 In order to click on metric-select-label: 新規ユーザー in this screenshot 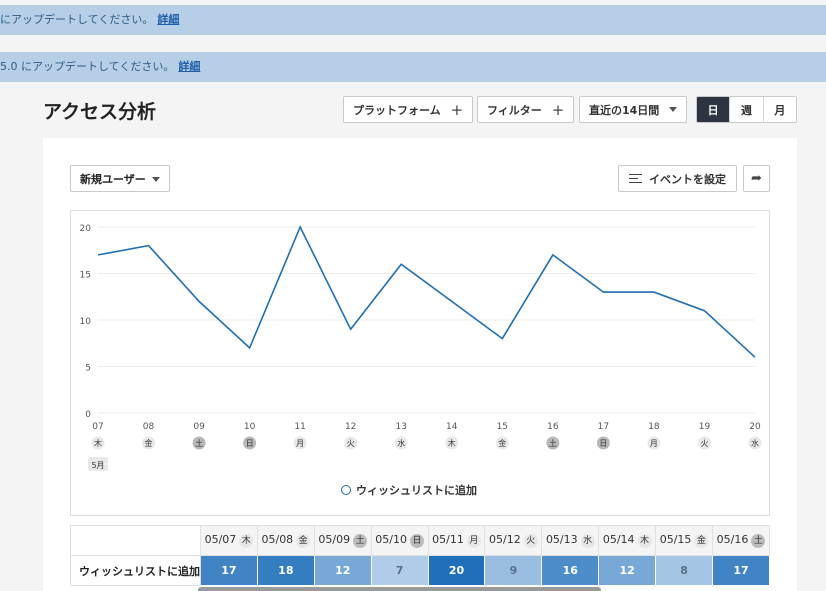, I will do `click(113, 179)`.